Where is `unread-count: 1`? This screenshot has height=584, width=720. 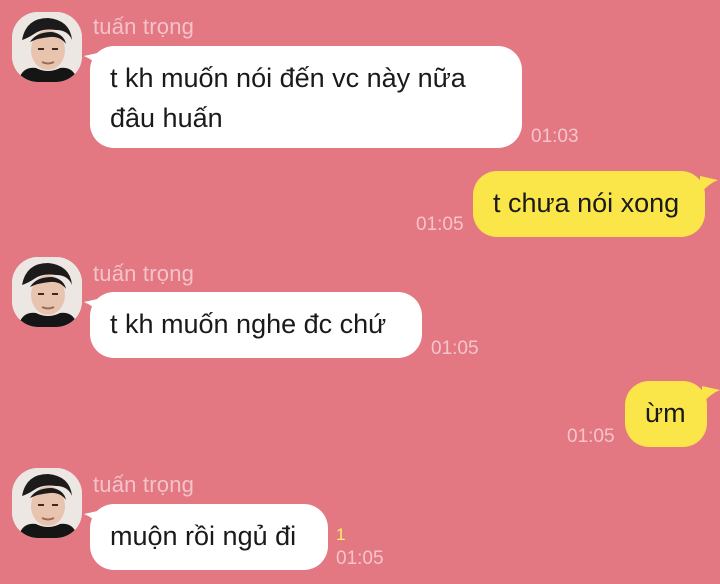 unread-count: 1 is located at coordinates (341, 534).